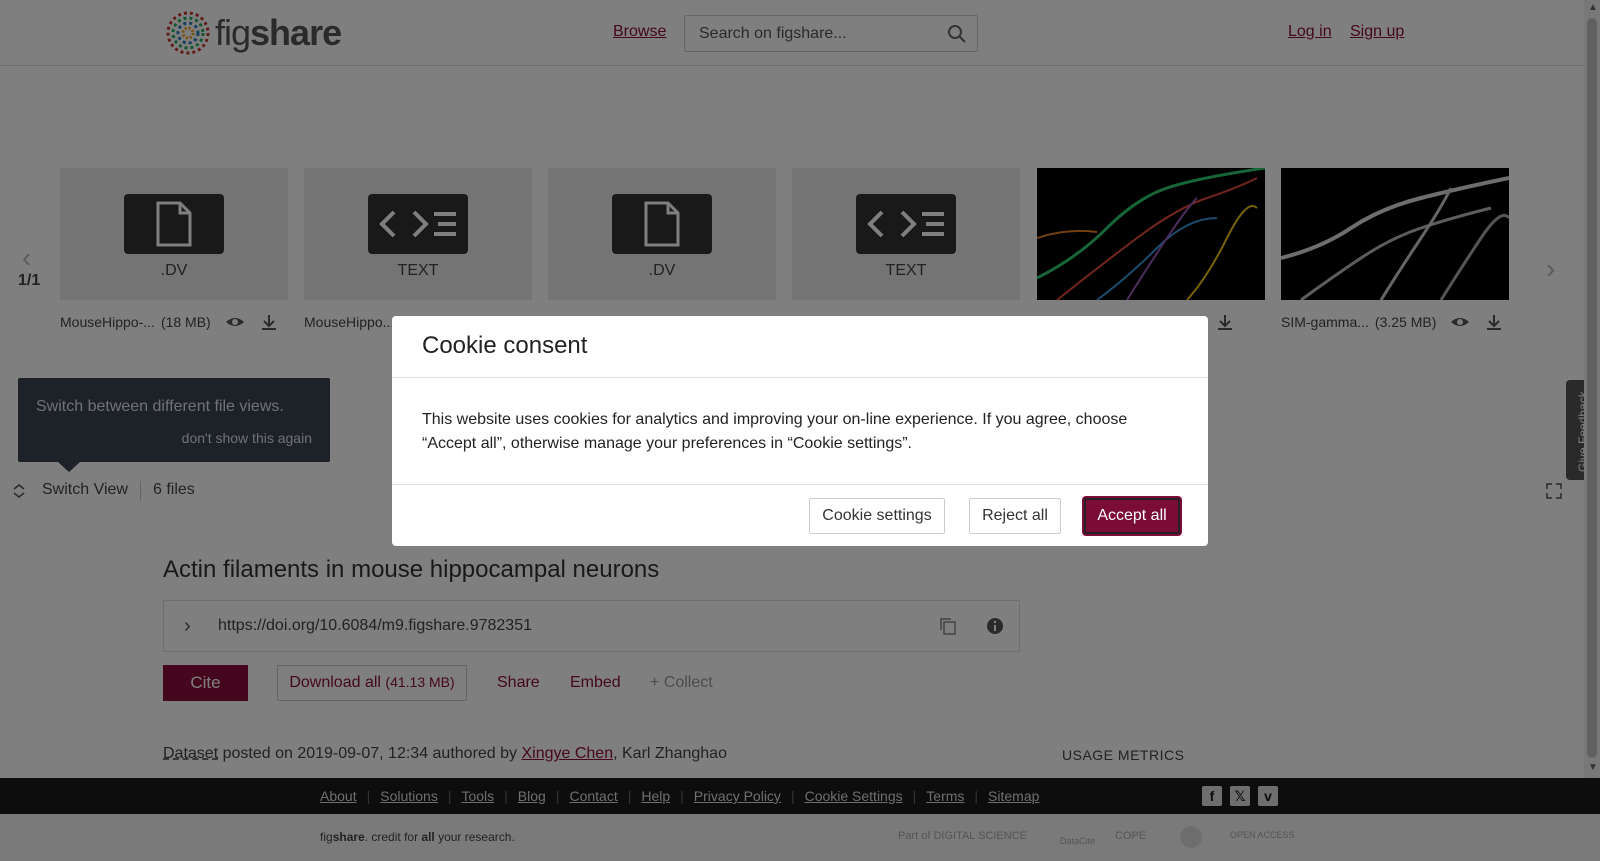  What do you see at coordinates (1132, 516) in the screenshot?
I see `accept-all-button: Accept all` at bounding box center [1132, 516].